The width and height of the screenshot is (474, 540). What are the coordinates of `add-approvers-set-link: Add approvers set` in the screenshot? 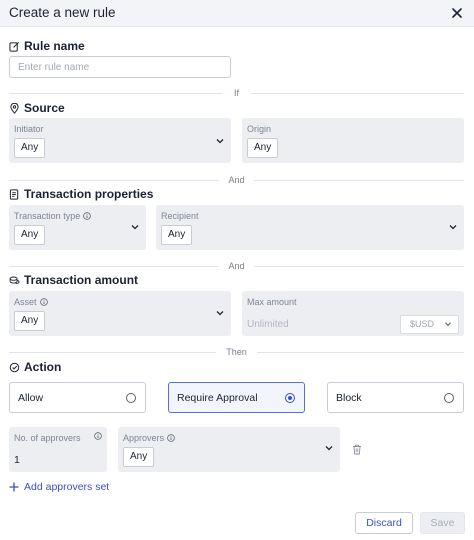 It's located at (59, 487).